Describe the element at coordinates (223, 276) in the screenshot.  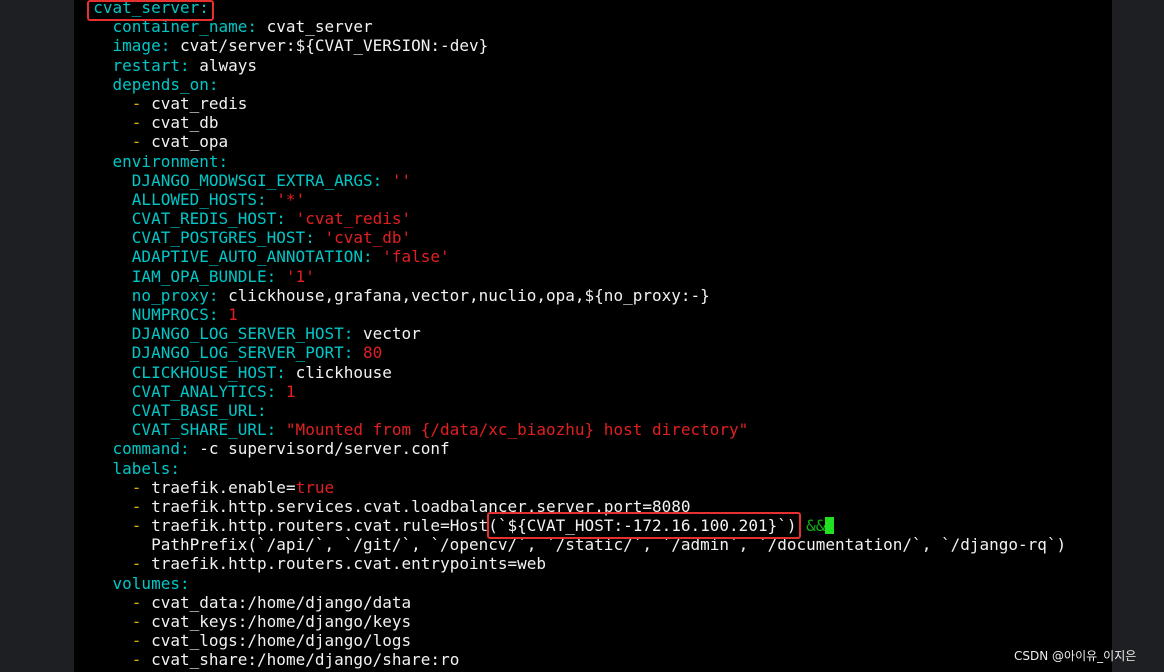
I see `env-var: IAM_OPA_BUNDLE: '1'` at that location.